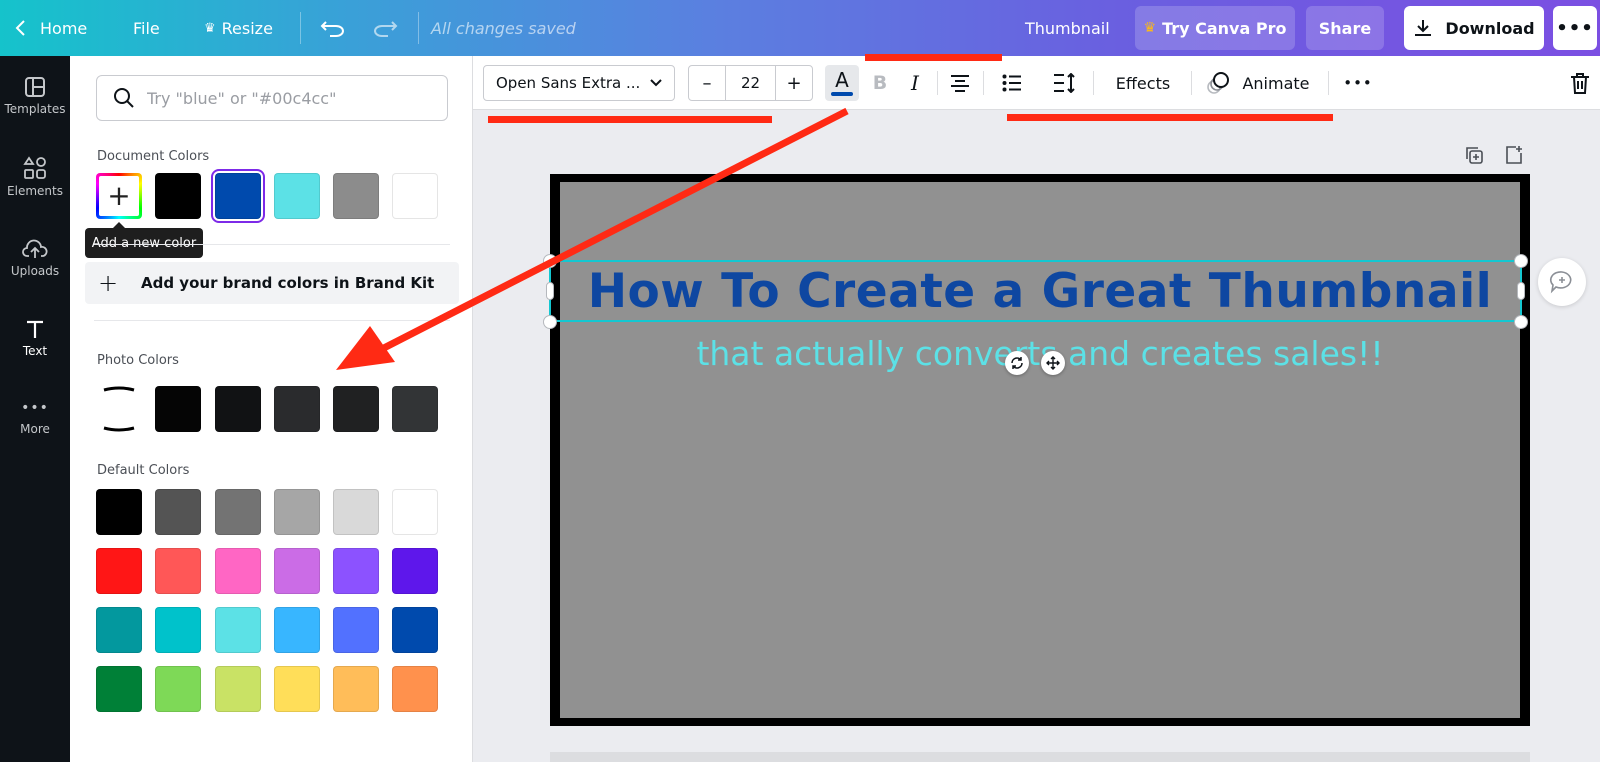  Describe the element at coordinates (1012, 83) in the screenshot. I see `list-button` at that location.